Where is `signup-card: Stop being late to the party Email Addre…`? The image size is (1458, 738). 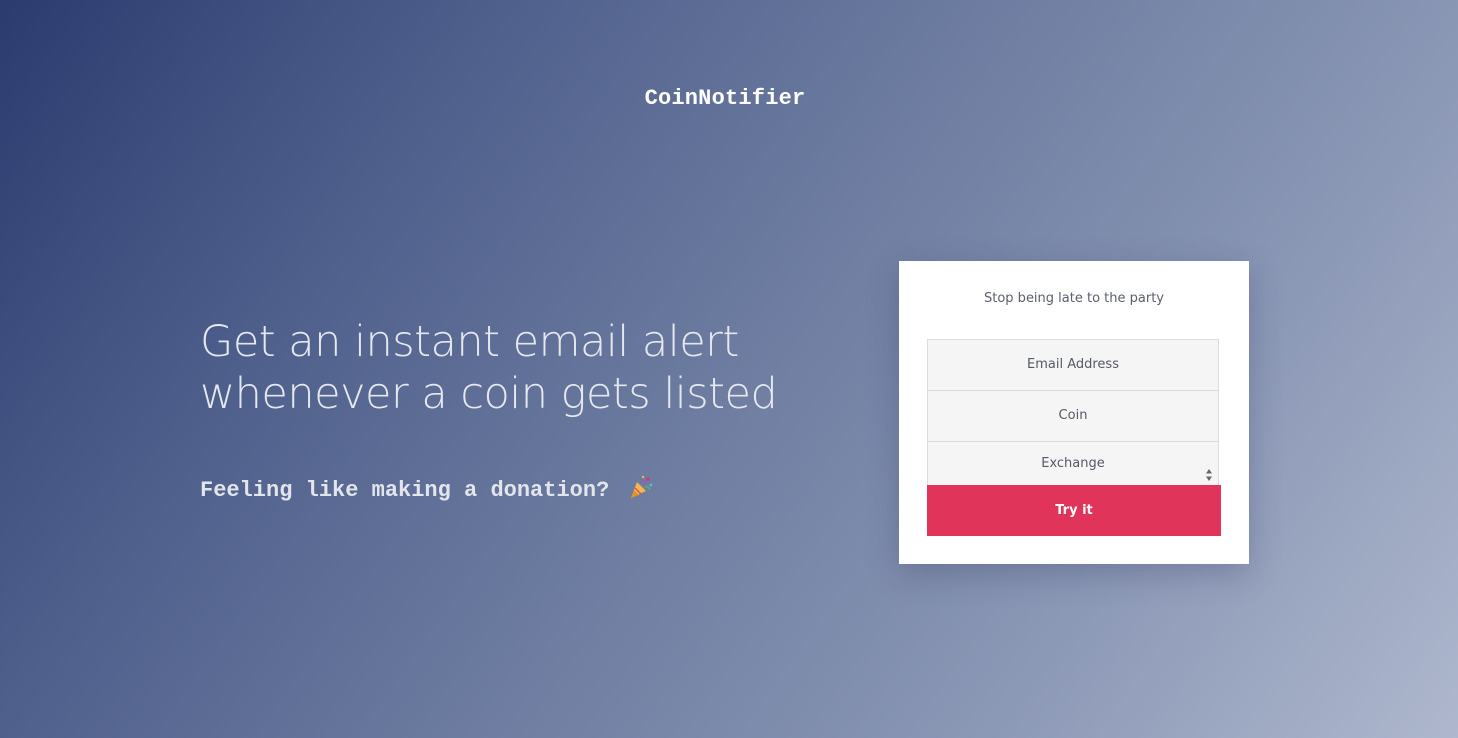
signup-card: Stop being late to the party Email Addre… is located at coordinates (1074, 412).